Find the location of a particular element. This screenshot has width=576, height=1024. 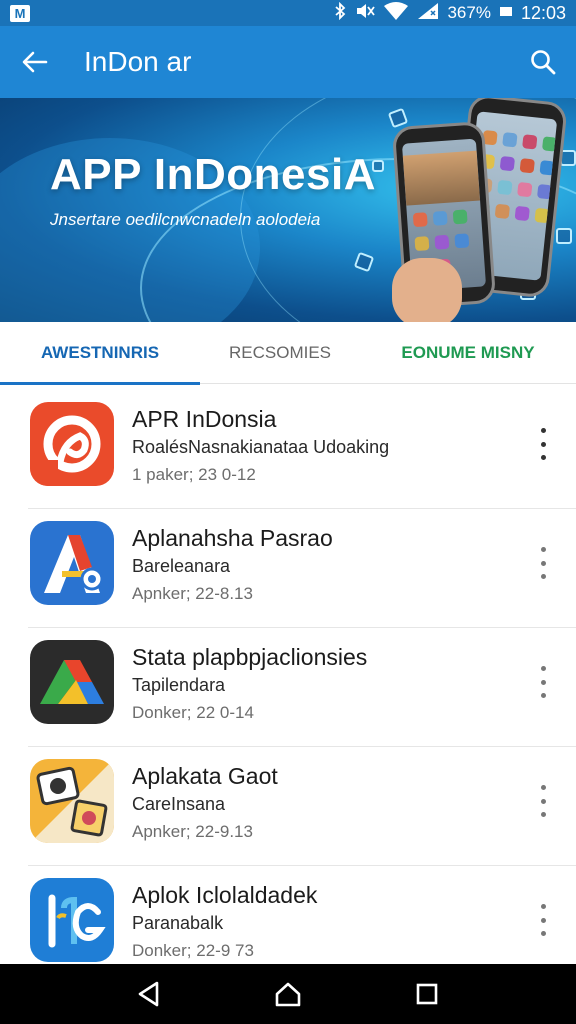

multicolor-a-app-icon is located at coordinates (72, 682).